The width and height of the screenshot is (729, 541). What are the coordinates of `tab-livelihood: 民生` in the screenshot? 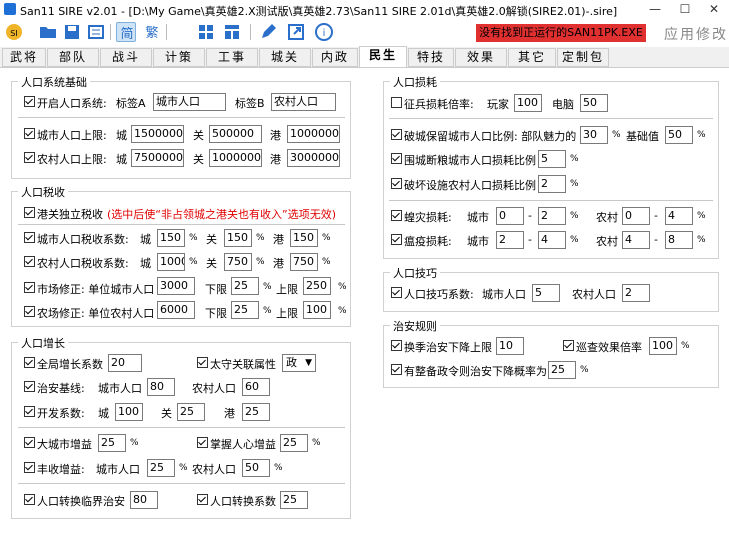 It's located at (383, 57).